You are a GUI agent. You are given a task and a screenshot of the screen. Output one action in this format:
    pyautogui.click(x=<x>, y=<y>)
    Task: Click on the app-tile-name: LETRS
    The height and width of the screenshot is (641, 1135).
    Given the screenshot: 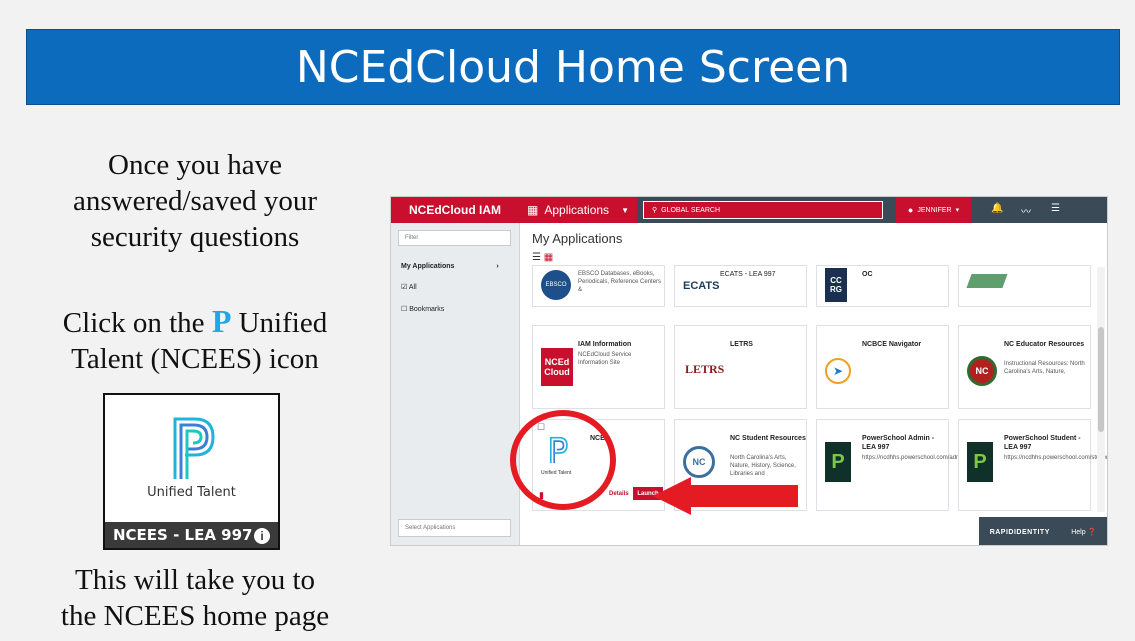 What is the action you would take?
    pyautogui.click(x=741, y=344)
    